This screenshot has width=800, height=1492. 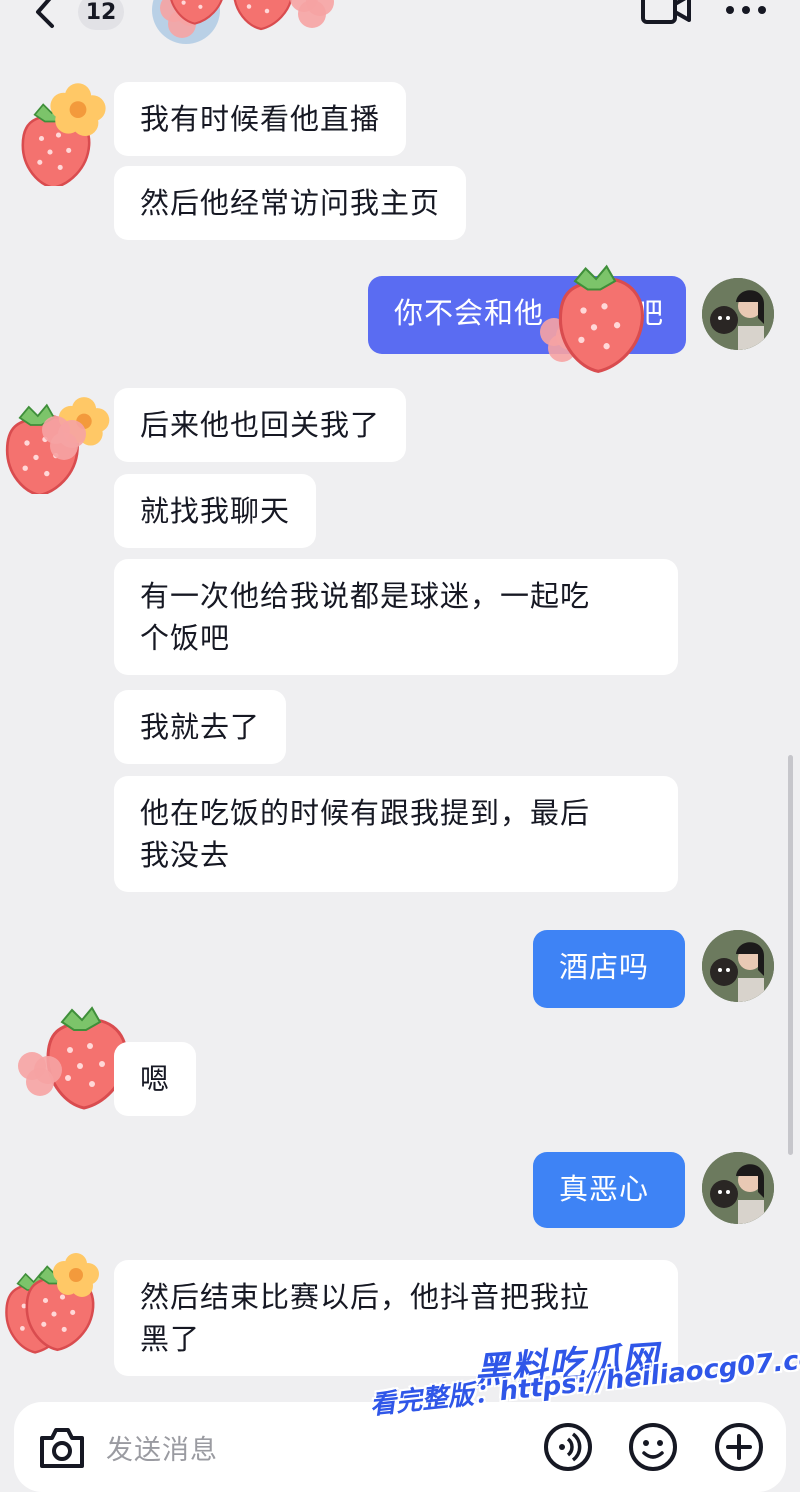 I want to click on message-text: 真恶心, so click(x=604, y=1189).